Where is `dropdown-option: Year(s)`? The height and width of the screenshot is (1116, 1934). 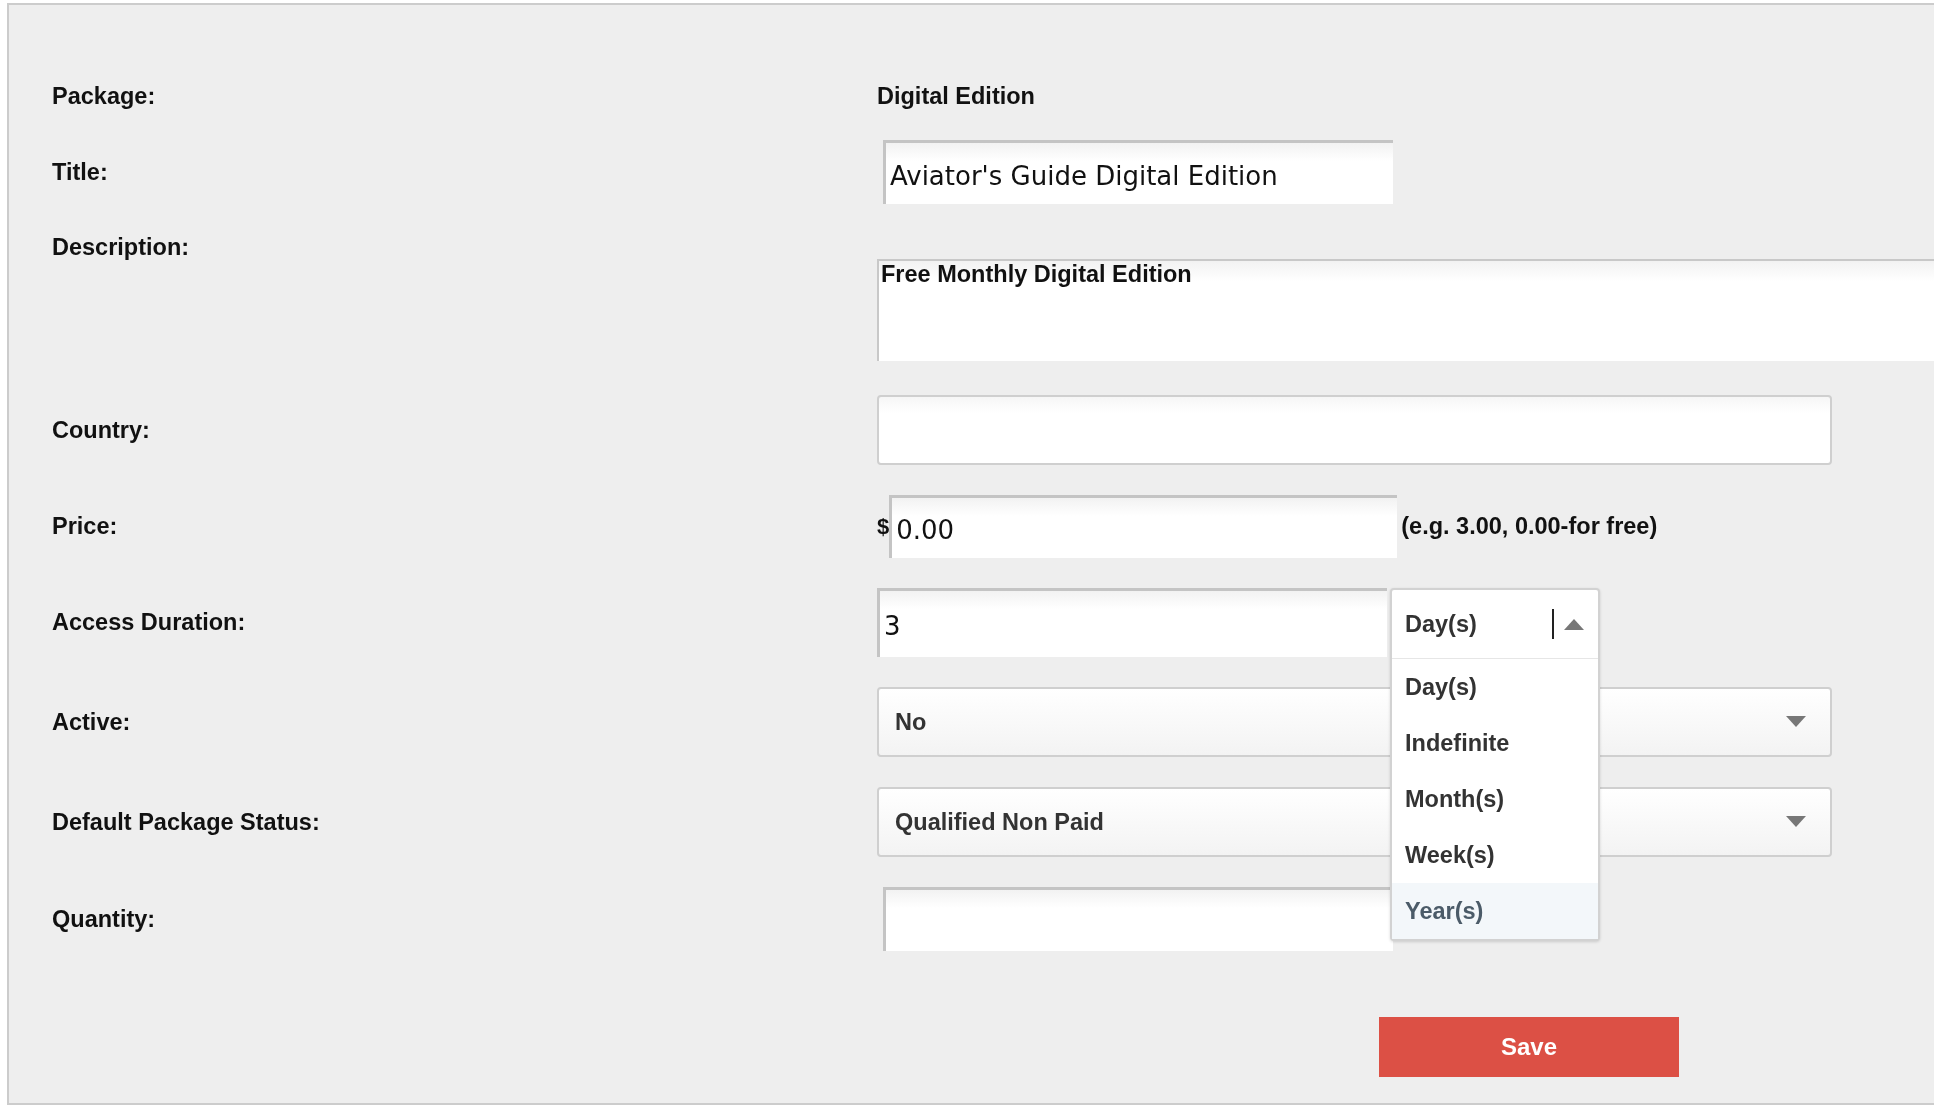
dropdown-option: Year(s) is located at coordinates (1495, 911).